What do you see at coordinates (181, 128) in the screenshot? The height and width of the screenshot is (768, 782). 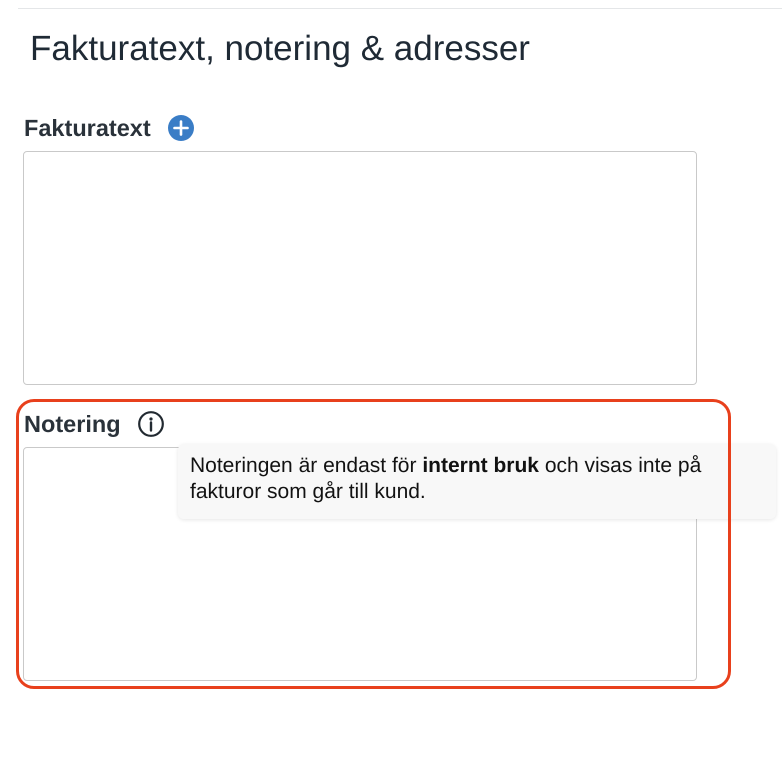 I see `plus-icon` at bounding box center [181, 128].